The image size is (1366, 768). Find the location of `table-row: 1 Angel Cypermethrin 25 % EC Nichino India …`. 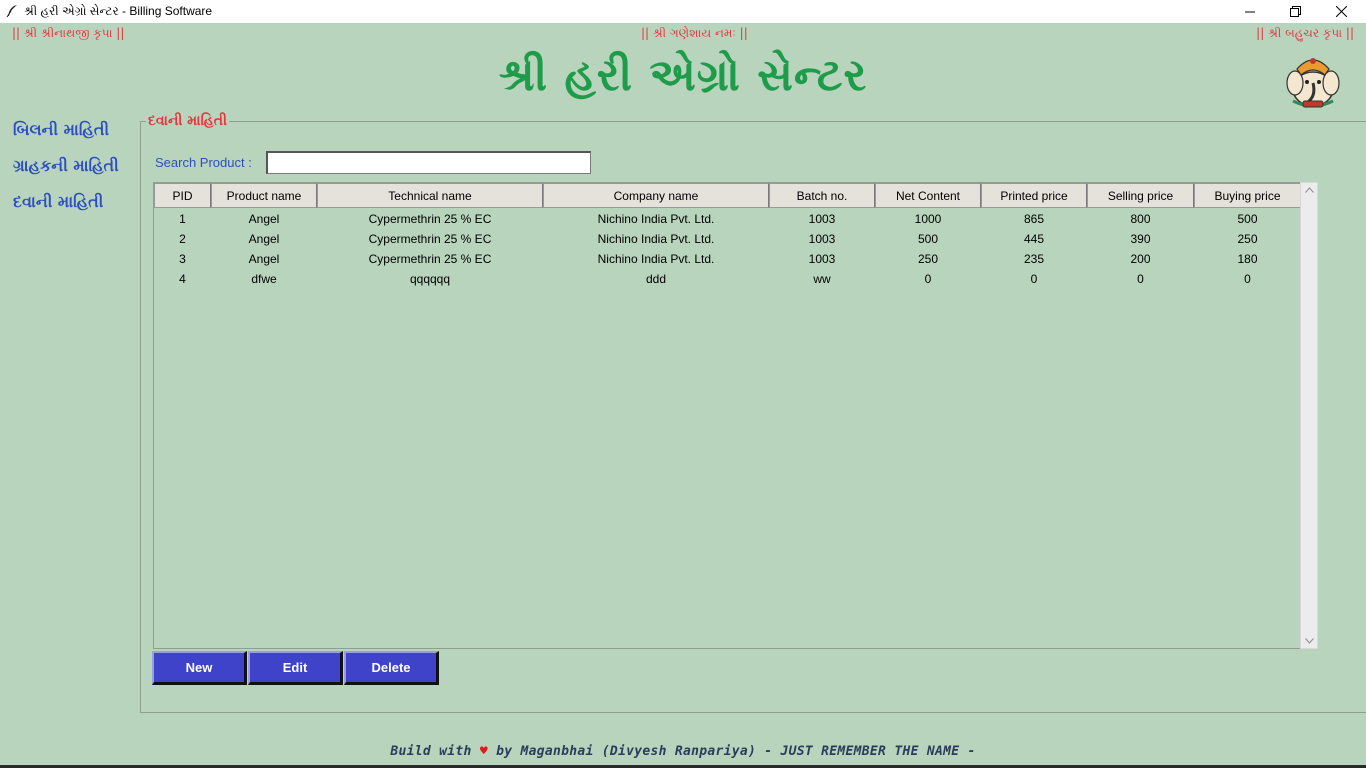

table-row: 1 Angel Cypermethrin 25 % EC Nichino India … is located at coordinates (727, 219).